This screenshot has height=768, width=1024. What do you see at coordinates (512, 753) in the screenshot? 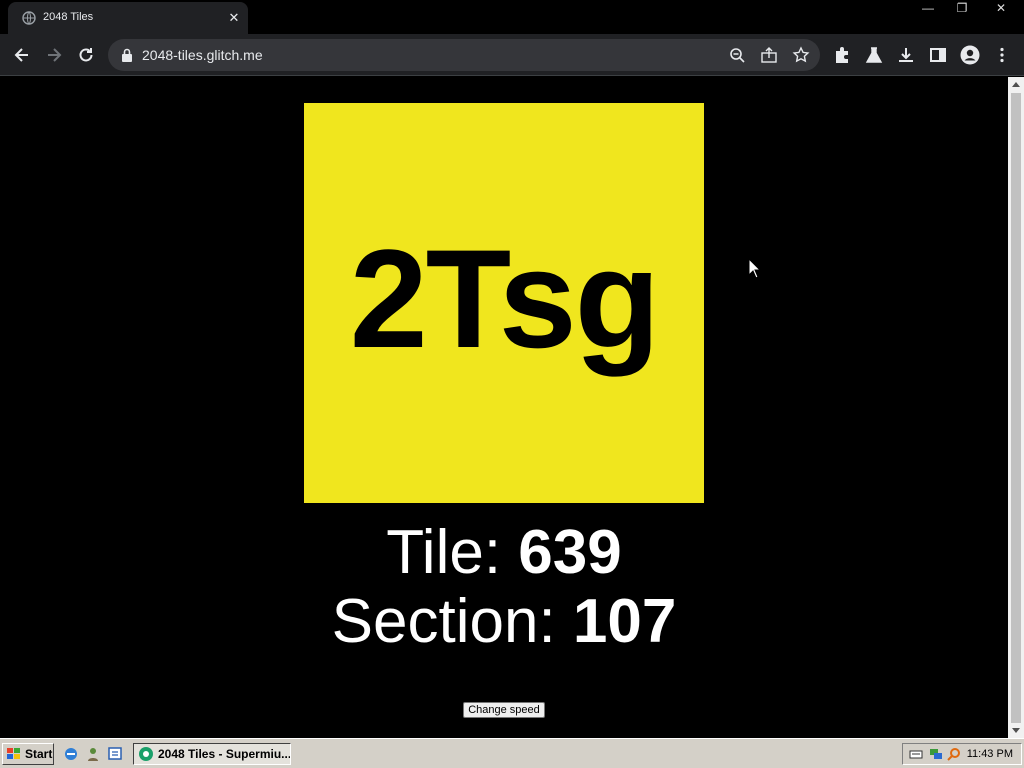
I see `taskbar: Start 2048 Tiles - Supermiu... 11:43 PM` at bounding box center [512, 753].